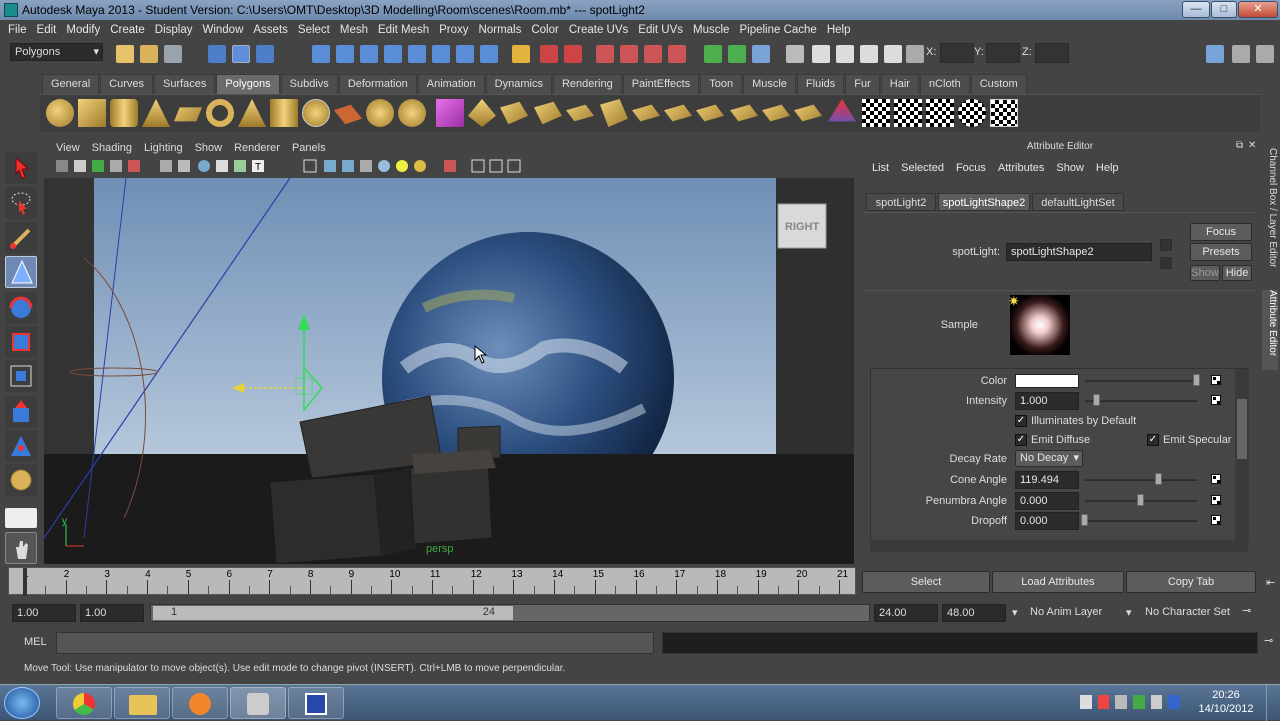  I want to click on taskbar-recorder, so click(316, 703).